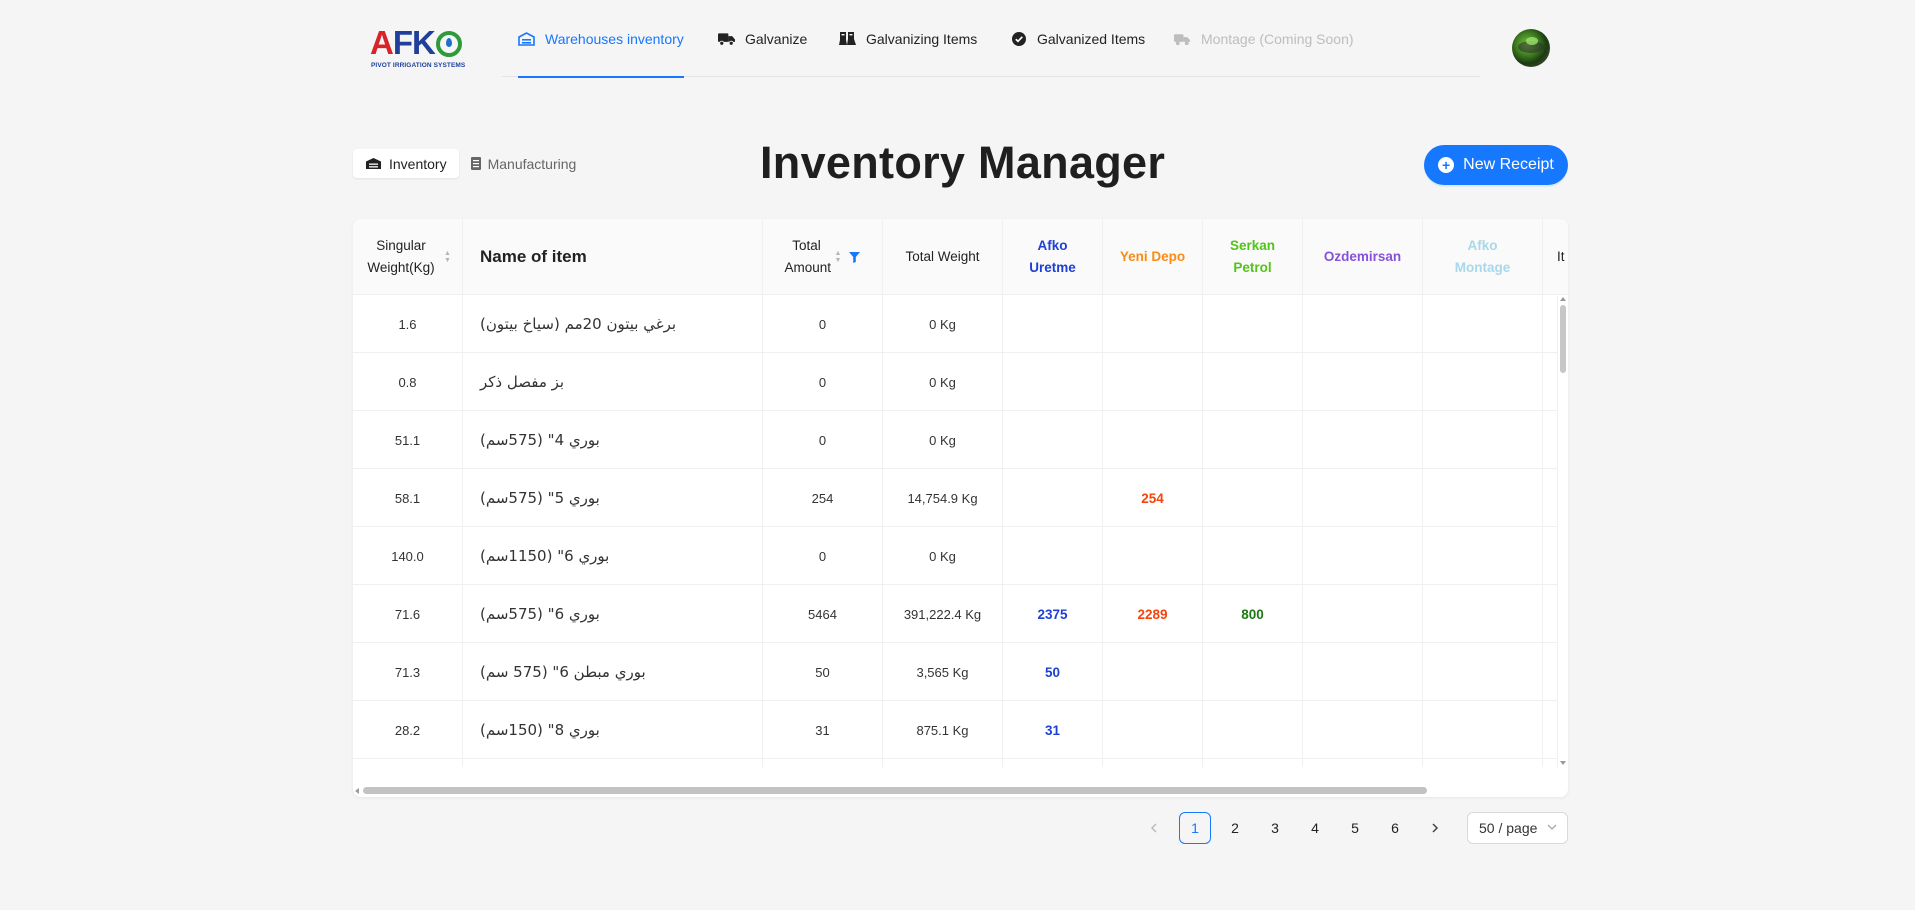  What do you see at coordinates (408, 257) in the screenshot?
I see `column-header-singular-weight: Singular Weight(Kg) ▲ ▼` at bounding box center [408, 257].